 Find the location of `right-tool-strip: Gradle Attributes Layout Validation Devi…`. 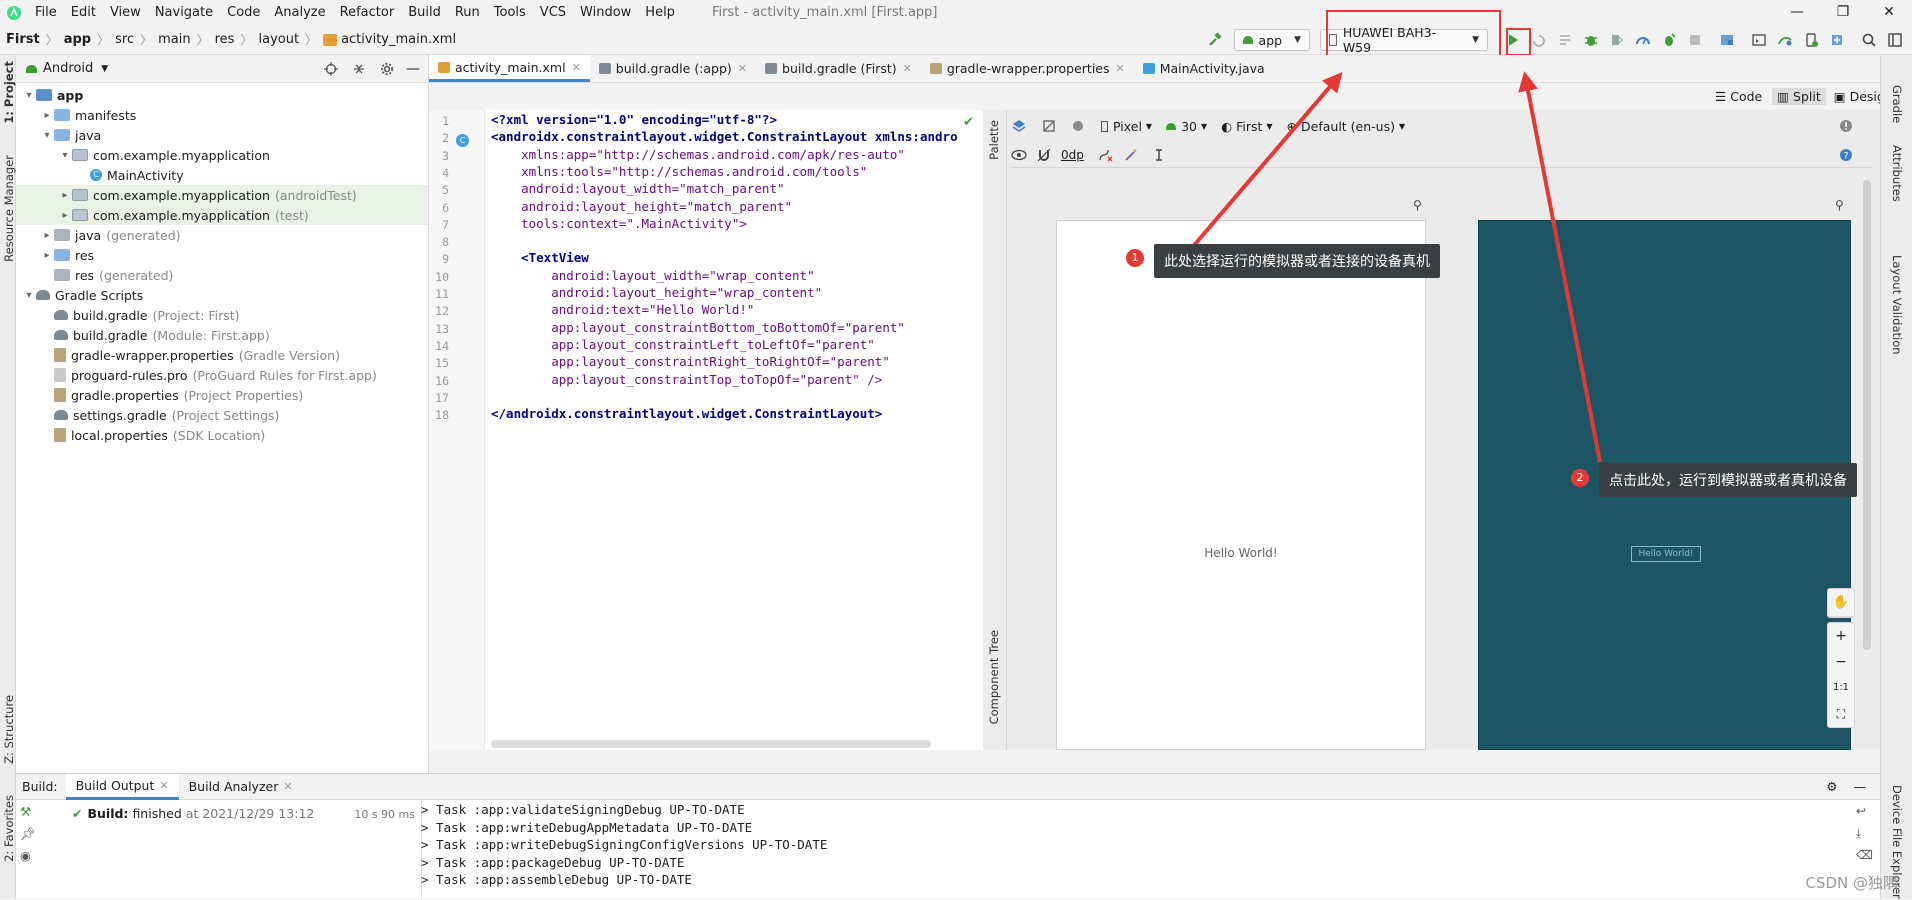

right-tool-strip: Gradle Attributes Layout Validation Devi… is located at coordinates (1896, 477).